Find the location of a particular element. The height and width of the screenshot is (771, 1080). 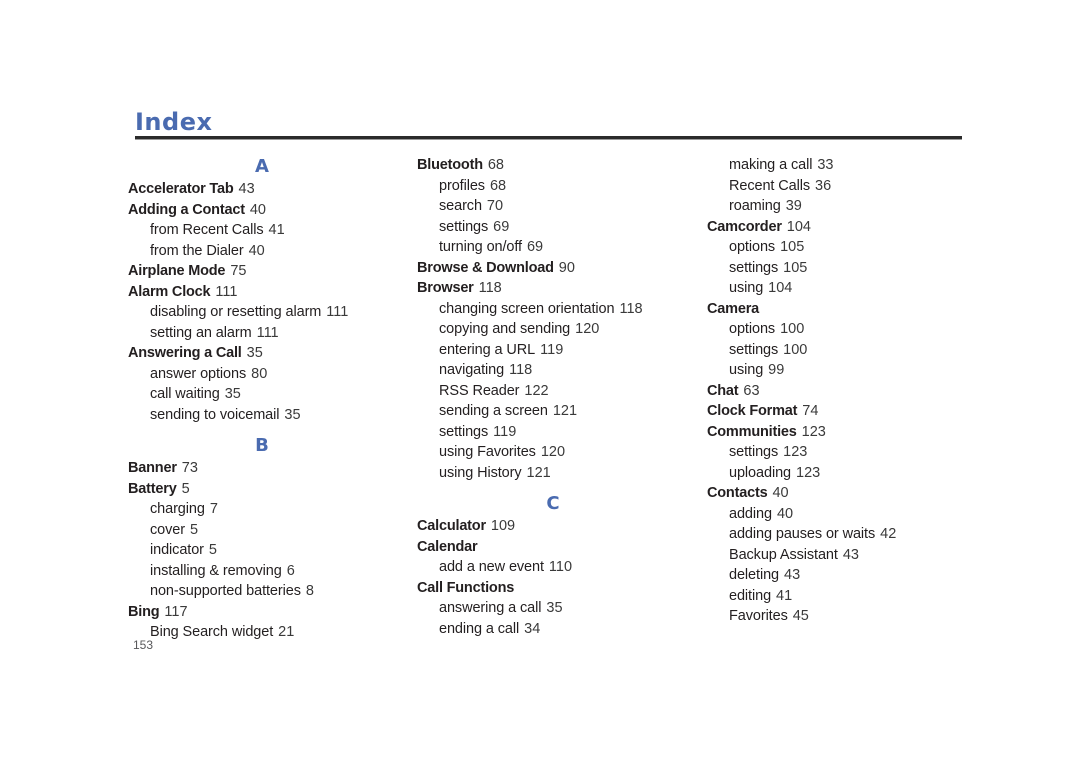

index-subentry: options 100 is located at coordinates (841, 329).